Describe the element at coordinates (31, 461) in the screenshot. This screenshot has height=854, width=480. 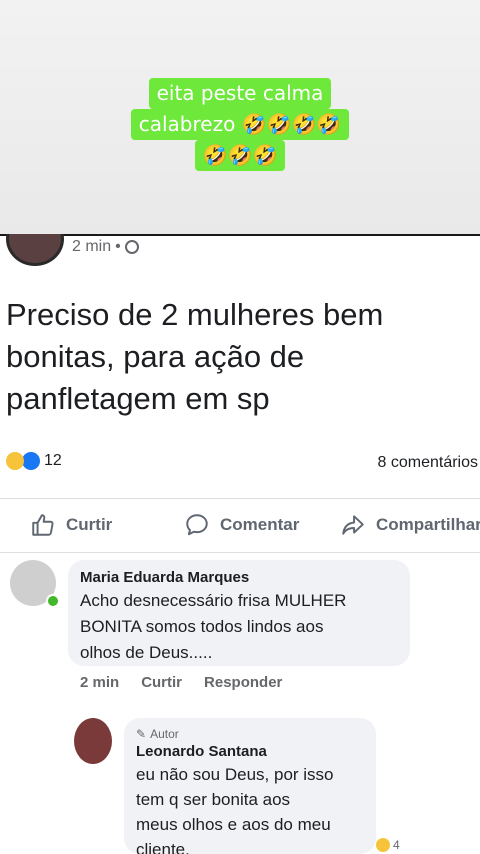
I see `like-reaction-icon` at that location.